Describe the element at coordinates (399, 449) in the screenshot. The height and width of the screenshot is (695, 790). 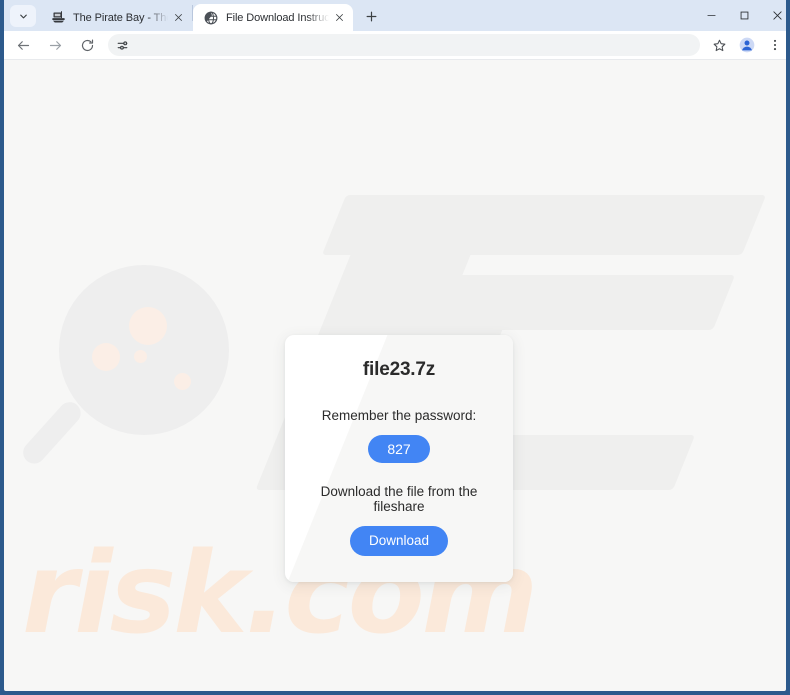
I see `password-value-pill: 827` at that location.